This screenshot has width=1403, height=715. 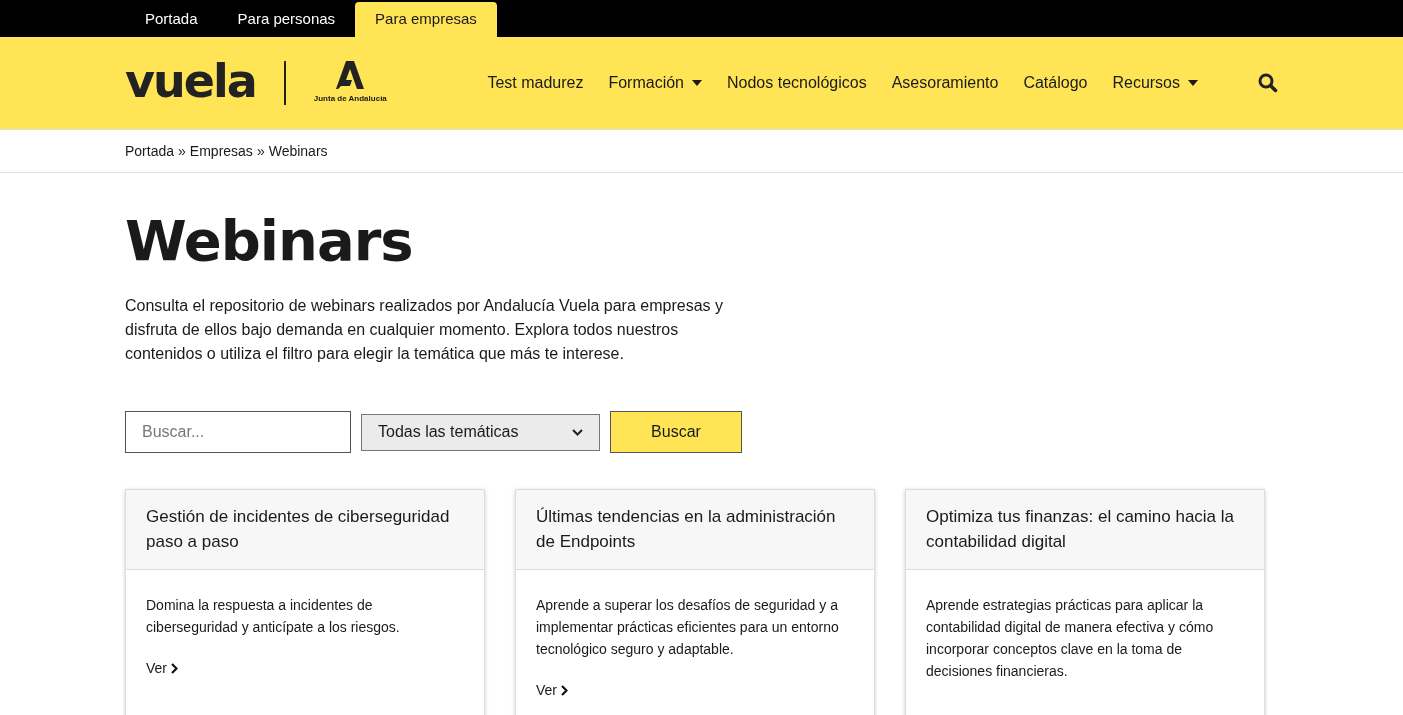 What do you see at coordinates (1070, 638) in the screenshot?
I see `card-description: Aprende estrategias prácticas para aplicar la contabilidad digital de manera efectiva y cómo incorporar conceptos clave en la toma de decisiones financieras.` at bounding box center [1070, 638].